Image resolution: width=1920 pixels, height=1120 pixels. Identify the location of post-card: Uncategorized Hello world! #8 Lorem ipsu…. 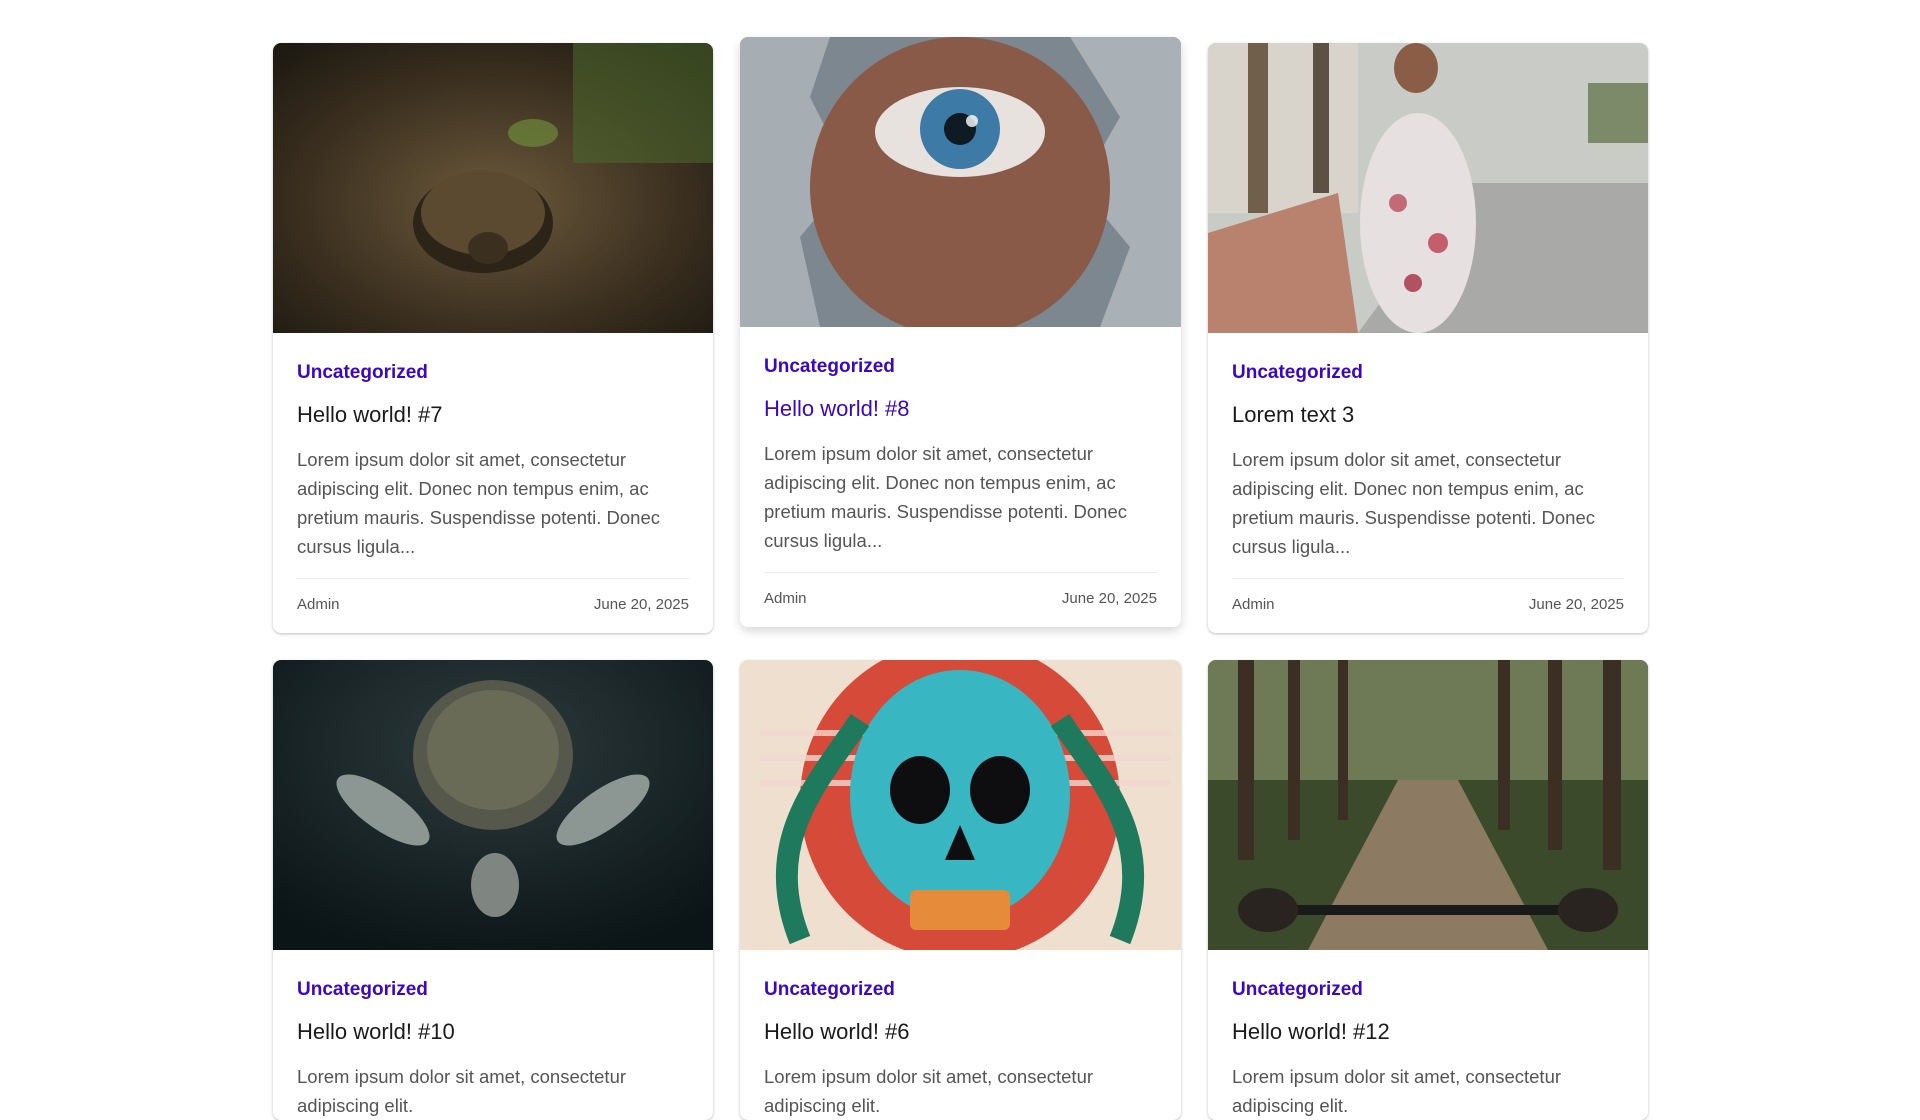
(960, 332).